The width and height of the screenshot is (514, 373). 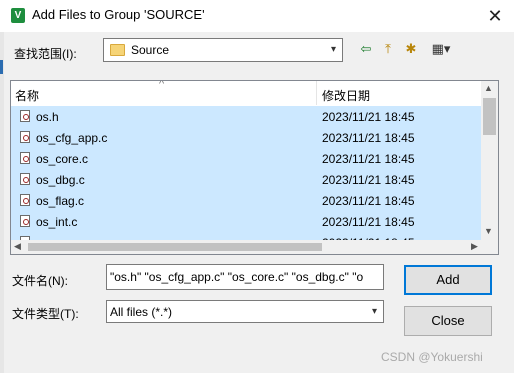 I want to click on file-type-combo: All files (*.*) ▾, so click(x=245, y=311).